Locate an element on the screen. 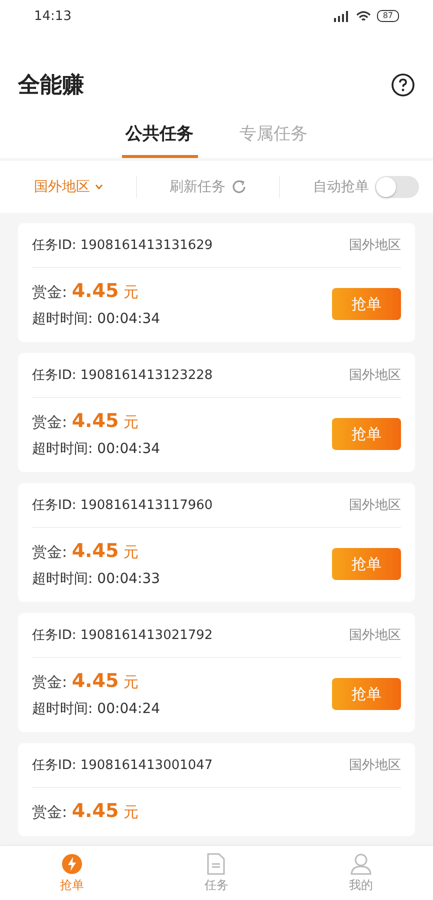 The width and height of the screenshot is (433, 900). nav-item: 我的 is located at coordinates (361, 873).